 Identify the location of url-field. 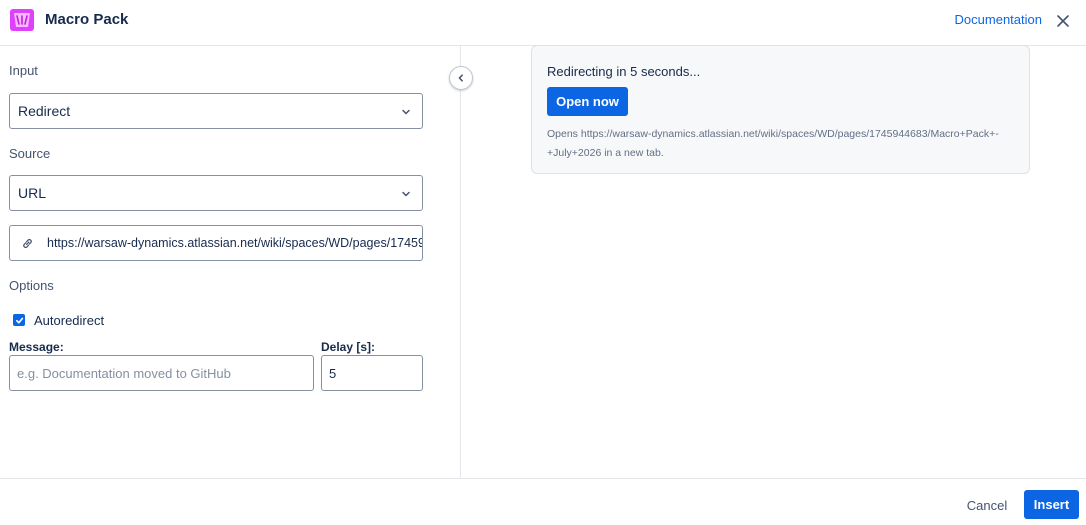
(216, 243).